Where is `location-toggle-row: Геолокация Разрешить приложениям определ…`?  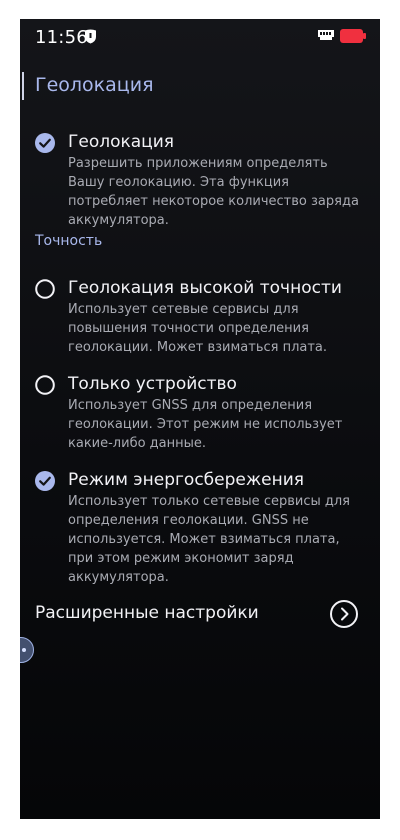 location-toggle-row: Геолокация Разрешить приложениям определ… is located at coordinates (200, 180).